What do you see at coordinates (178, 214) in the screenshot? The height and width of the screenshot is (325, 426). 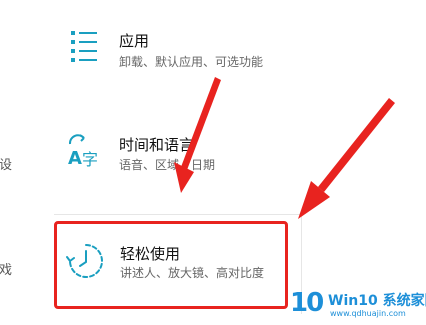 I see `tile-divider` at bounding box center [178, 214].